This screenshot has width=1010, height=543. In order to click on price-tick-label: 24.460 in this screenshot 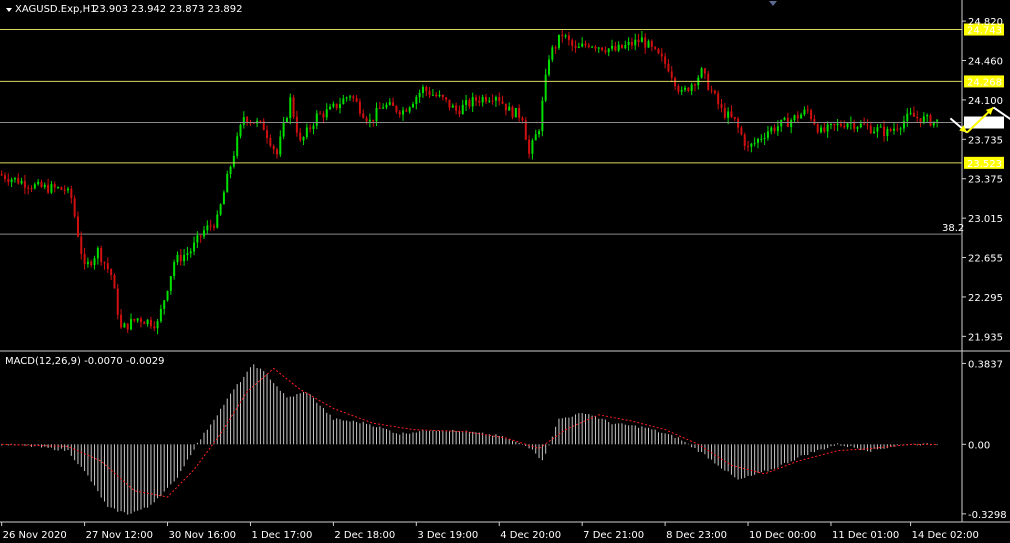, I will do `click(985, 62)`.